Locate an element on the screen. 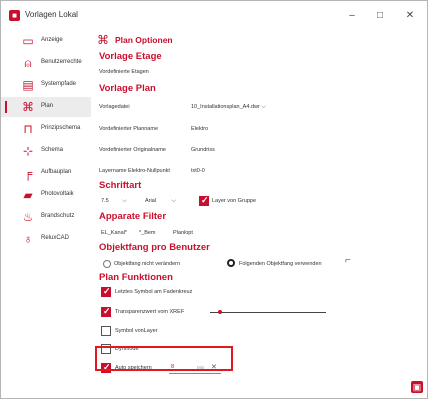 The height and width of the screenshot is (399, 428). sidebar-item-brandschutz: ♨ Brandschutz is located at coordinates (46, 217).